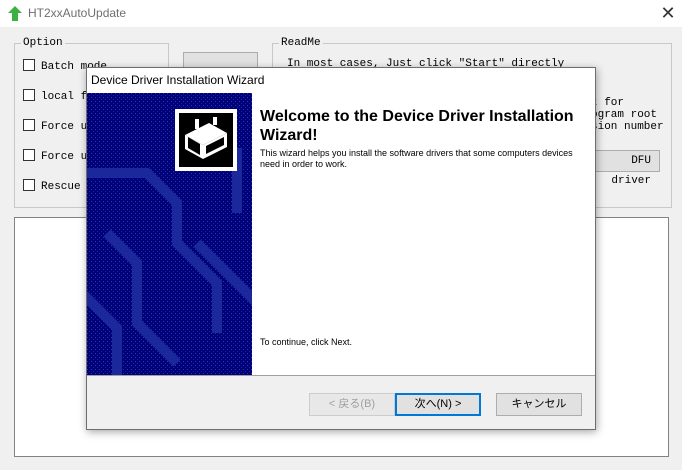 Image resolution: width=682 pixels, height=470 pixels. What do you see at coordinates (341, 13) in the screenshot?
I see `title-bar: HT2xxAutoUpdate ✕` at bounding box center [341, 13].